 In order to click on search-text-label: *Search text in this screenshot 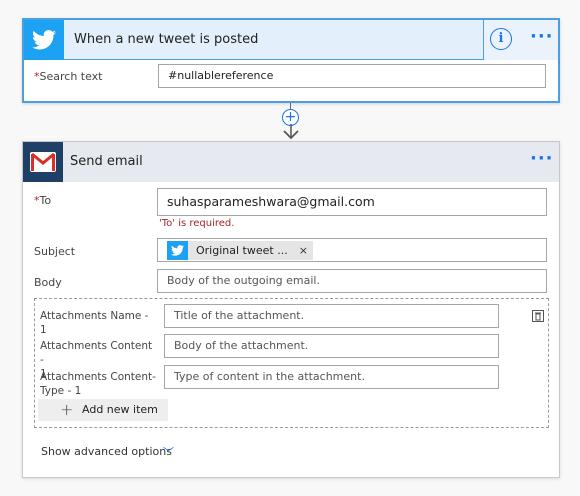, I will do `click(68, 76)`.